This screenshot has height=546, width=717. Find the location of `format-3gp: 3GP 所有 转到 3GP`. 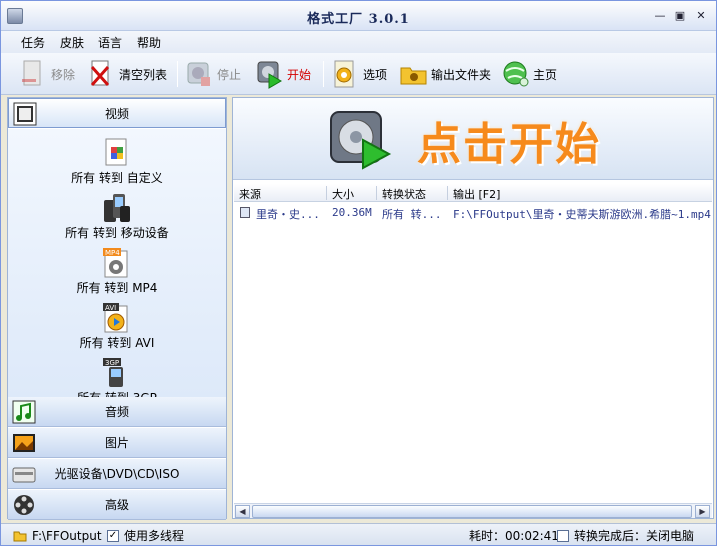

format-3gp: 3GP 所有 转到 3GP is located at coordinates (117, 375).